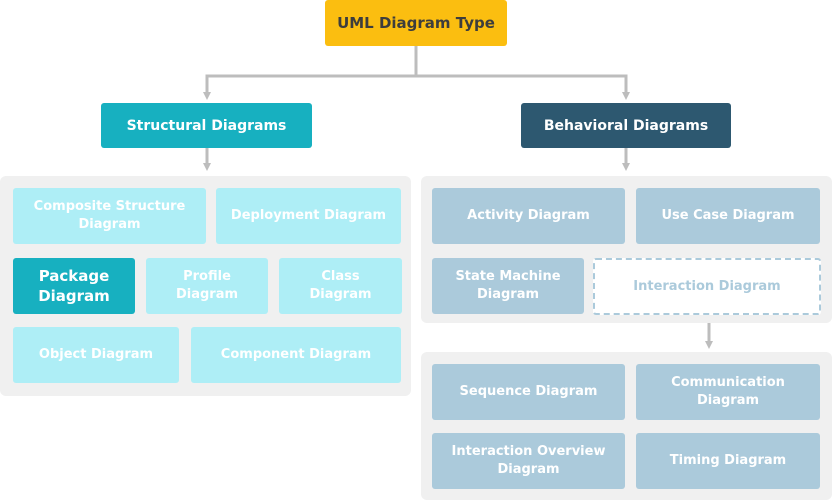 The width and height of the screenshot is (832, 501). I want to click on node-label: Composite Structure Diagram, so click(109, 215).